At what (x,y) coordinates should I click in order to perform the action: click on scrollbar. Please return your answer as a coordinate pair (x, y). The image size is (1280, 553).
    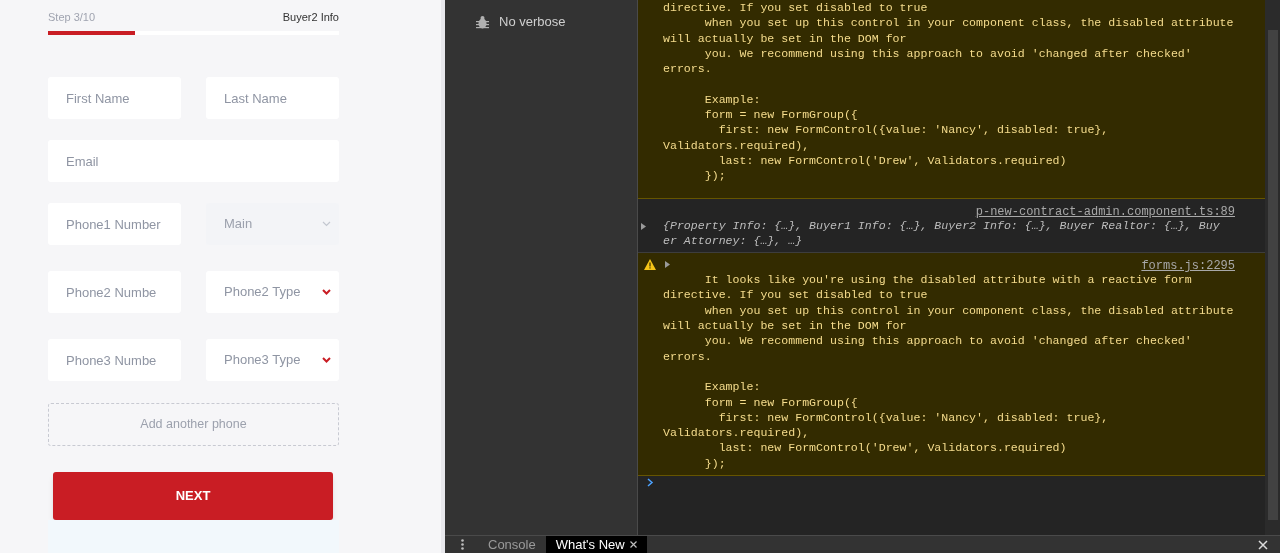
    Looking at the image, I should click on (1272, 267).